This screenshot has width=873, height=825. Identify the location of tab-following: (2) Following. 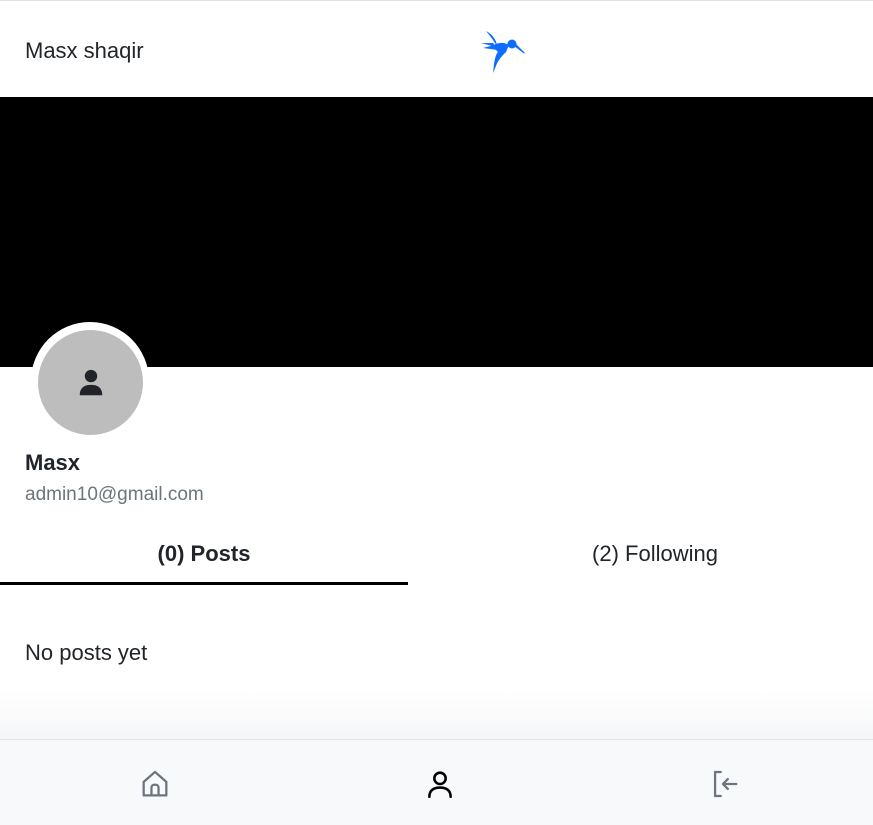
(655, 557).